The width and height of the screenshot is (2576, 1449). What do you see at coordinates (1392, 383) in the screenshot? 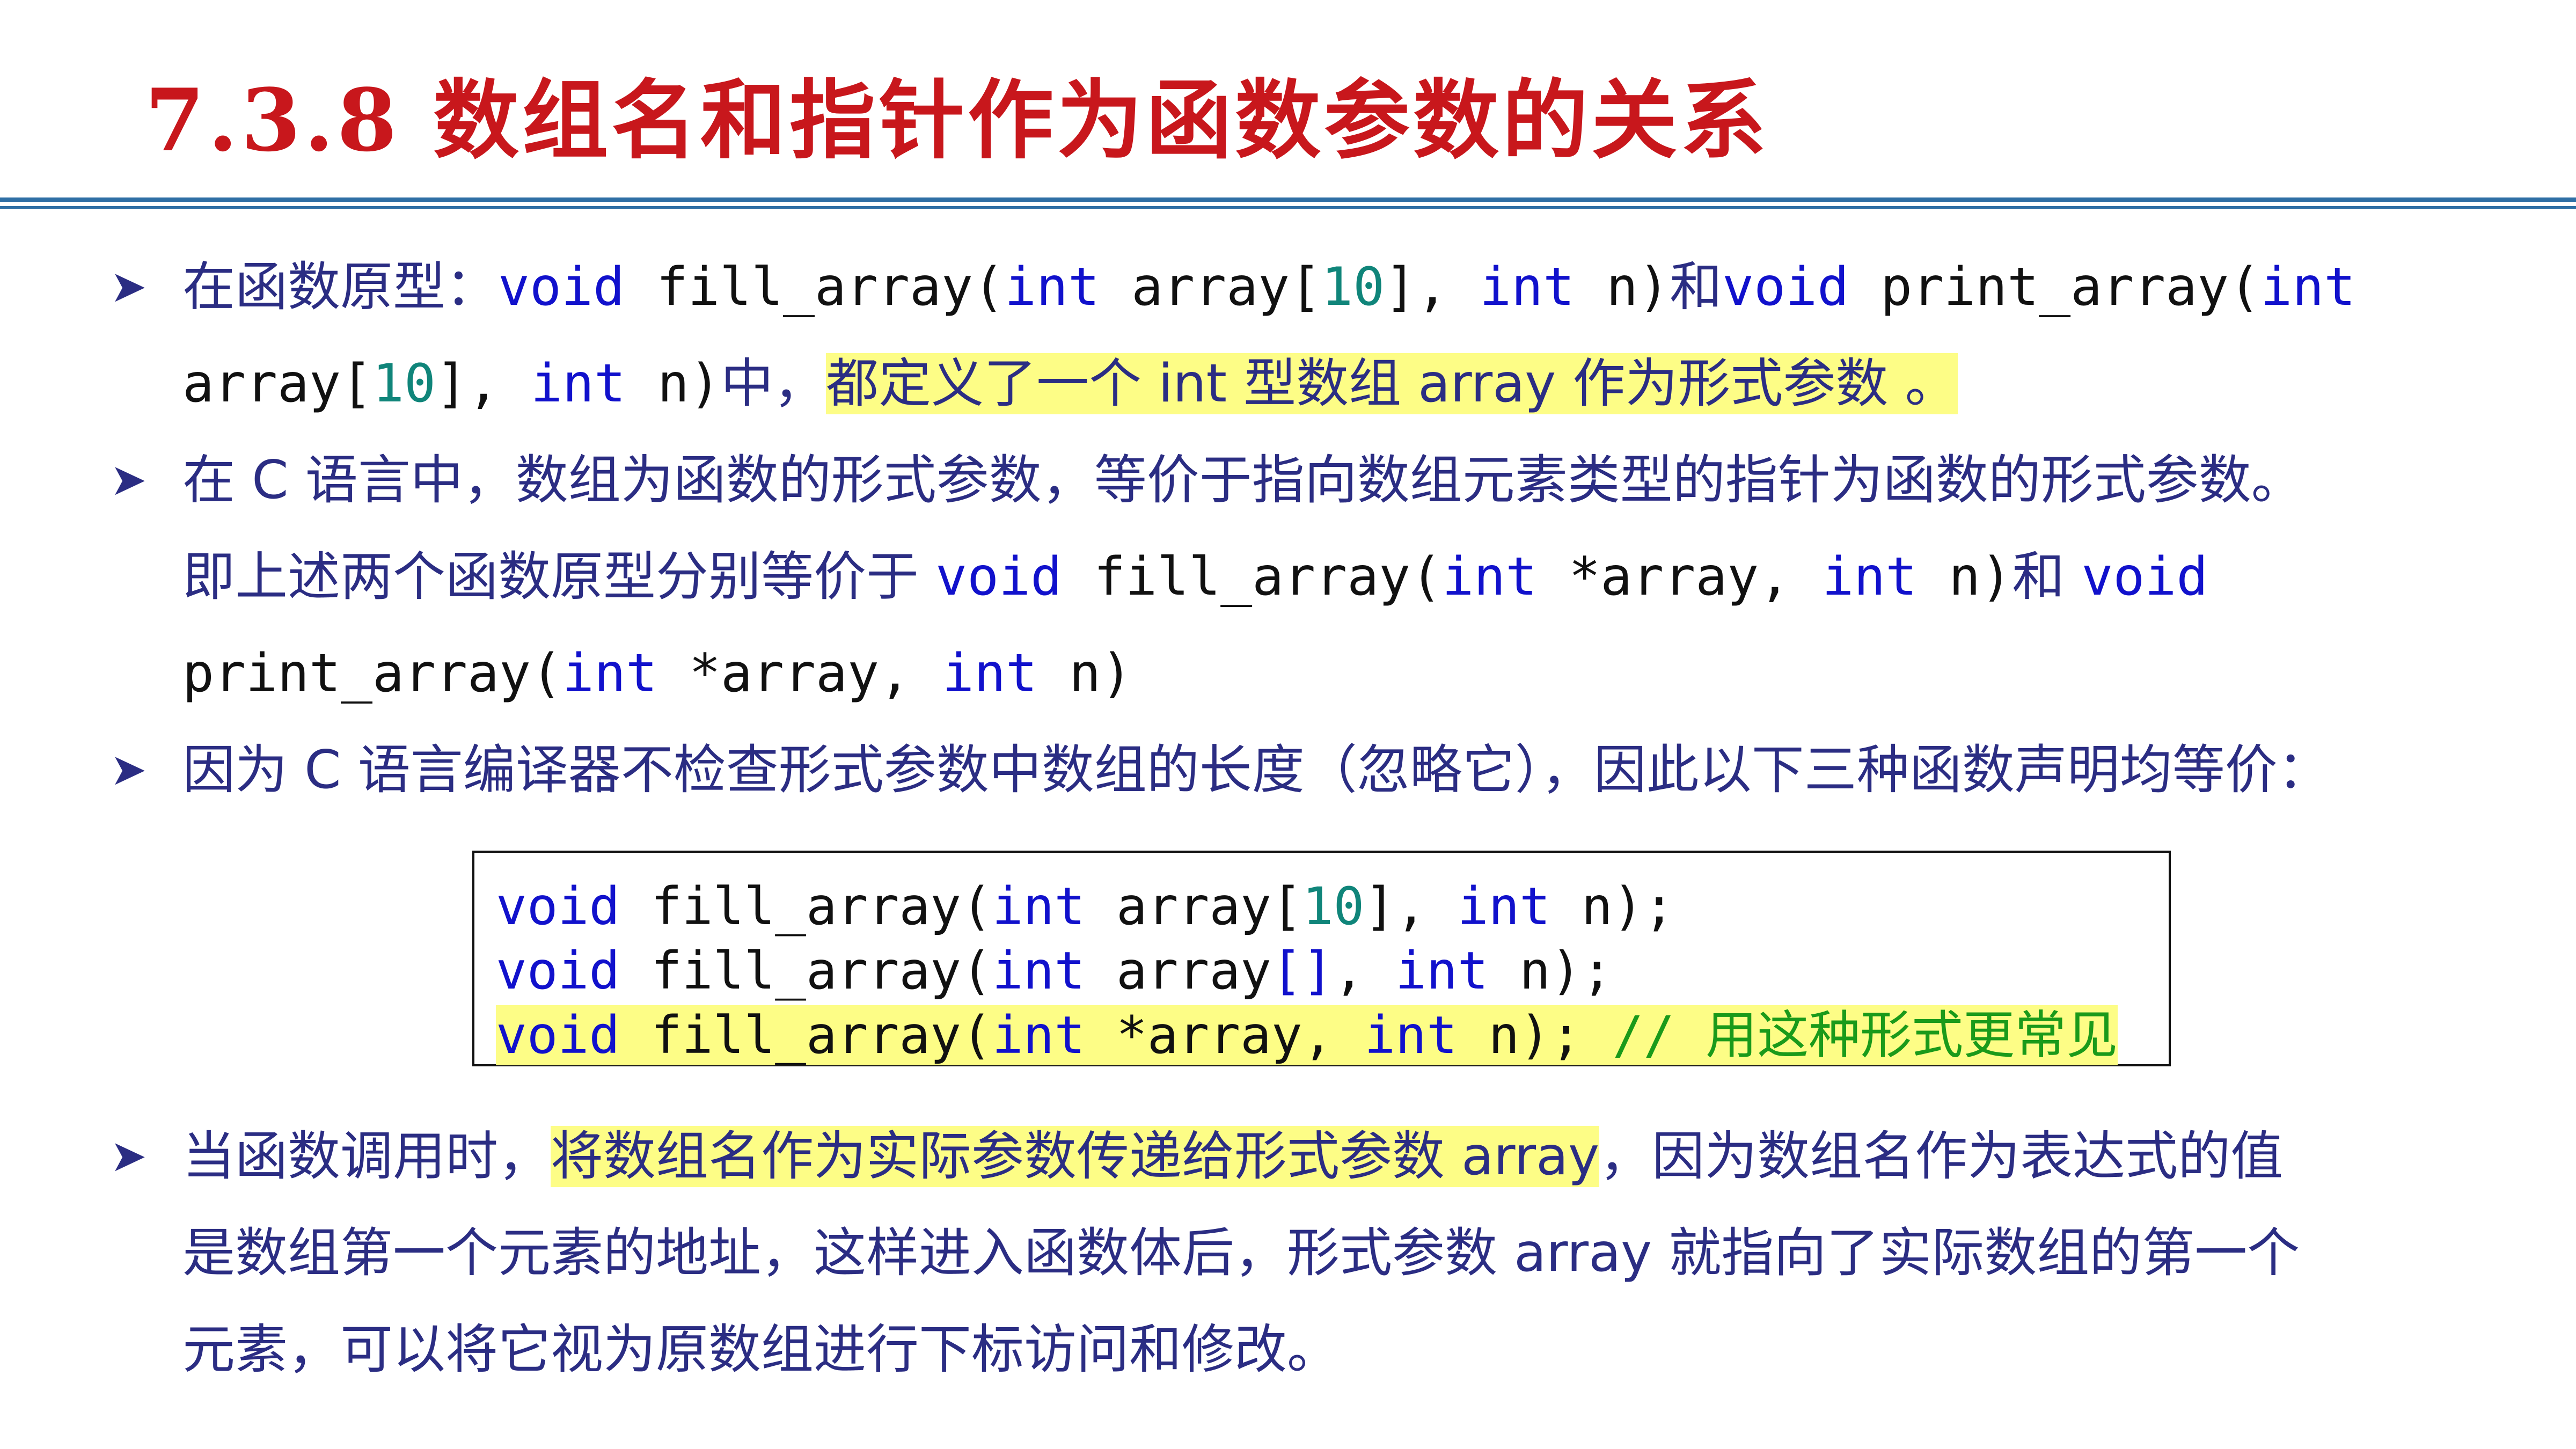
I see `highlighted-text: 都定义了一个 int 型数组 array 作为形式参数 。` at bounding box center [1392, 383].